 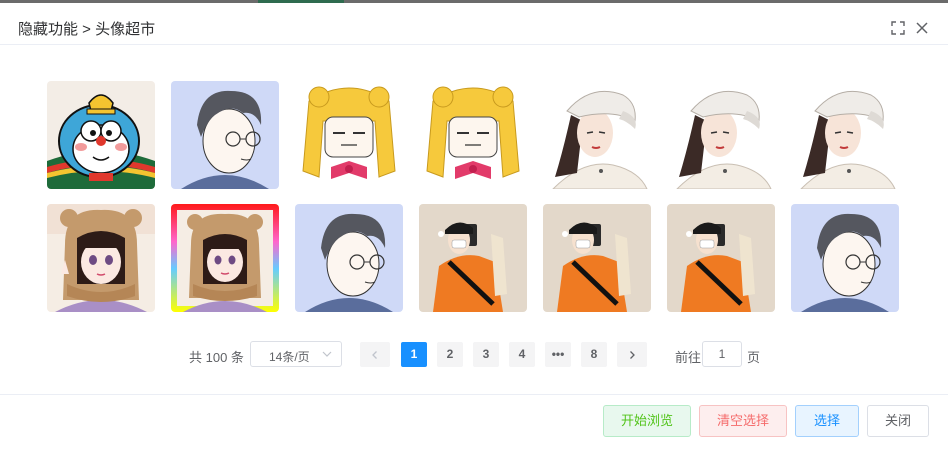 What do you see at coordinates (898, 421) in the screenshot?
I see `close-button: 关闭` at bounding box center [898, 421].